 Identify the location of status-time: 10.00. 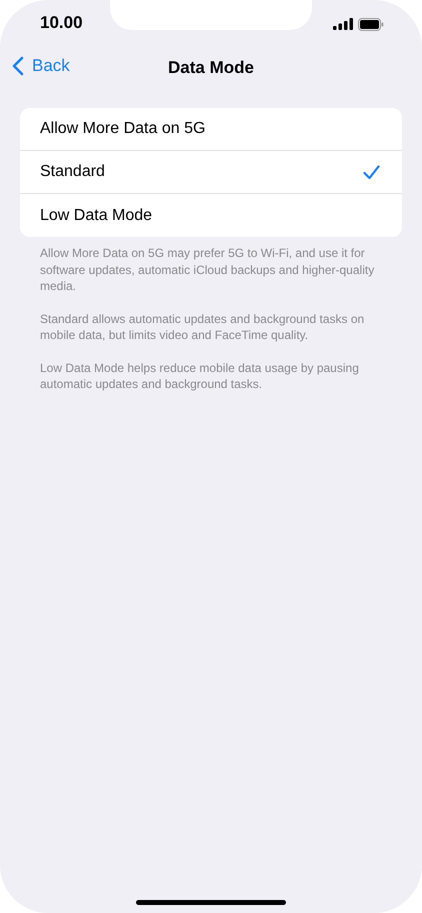
(61, 23).